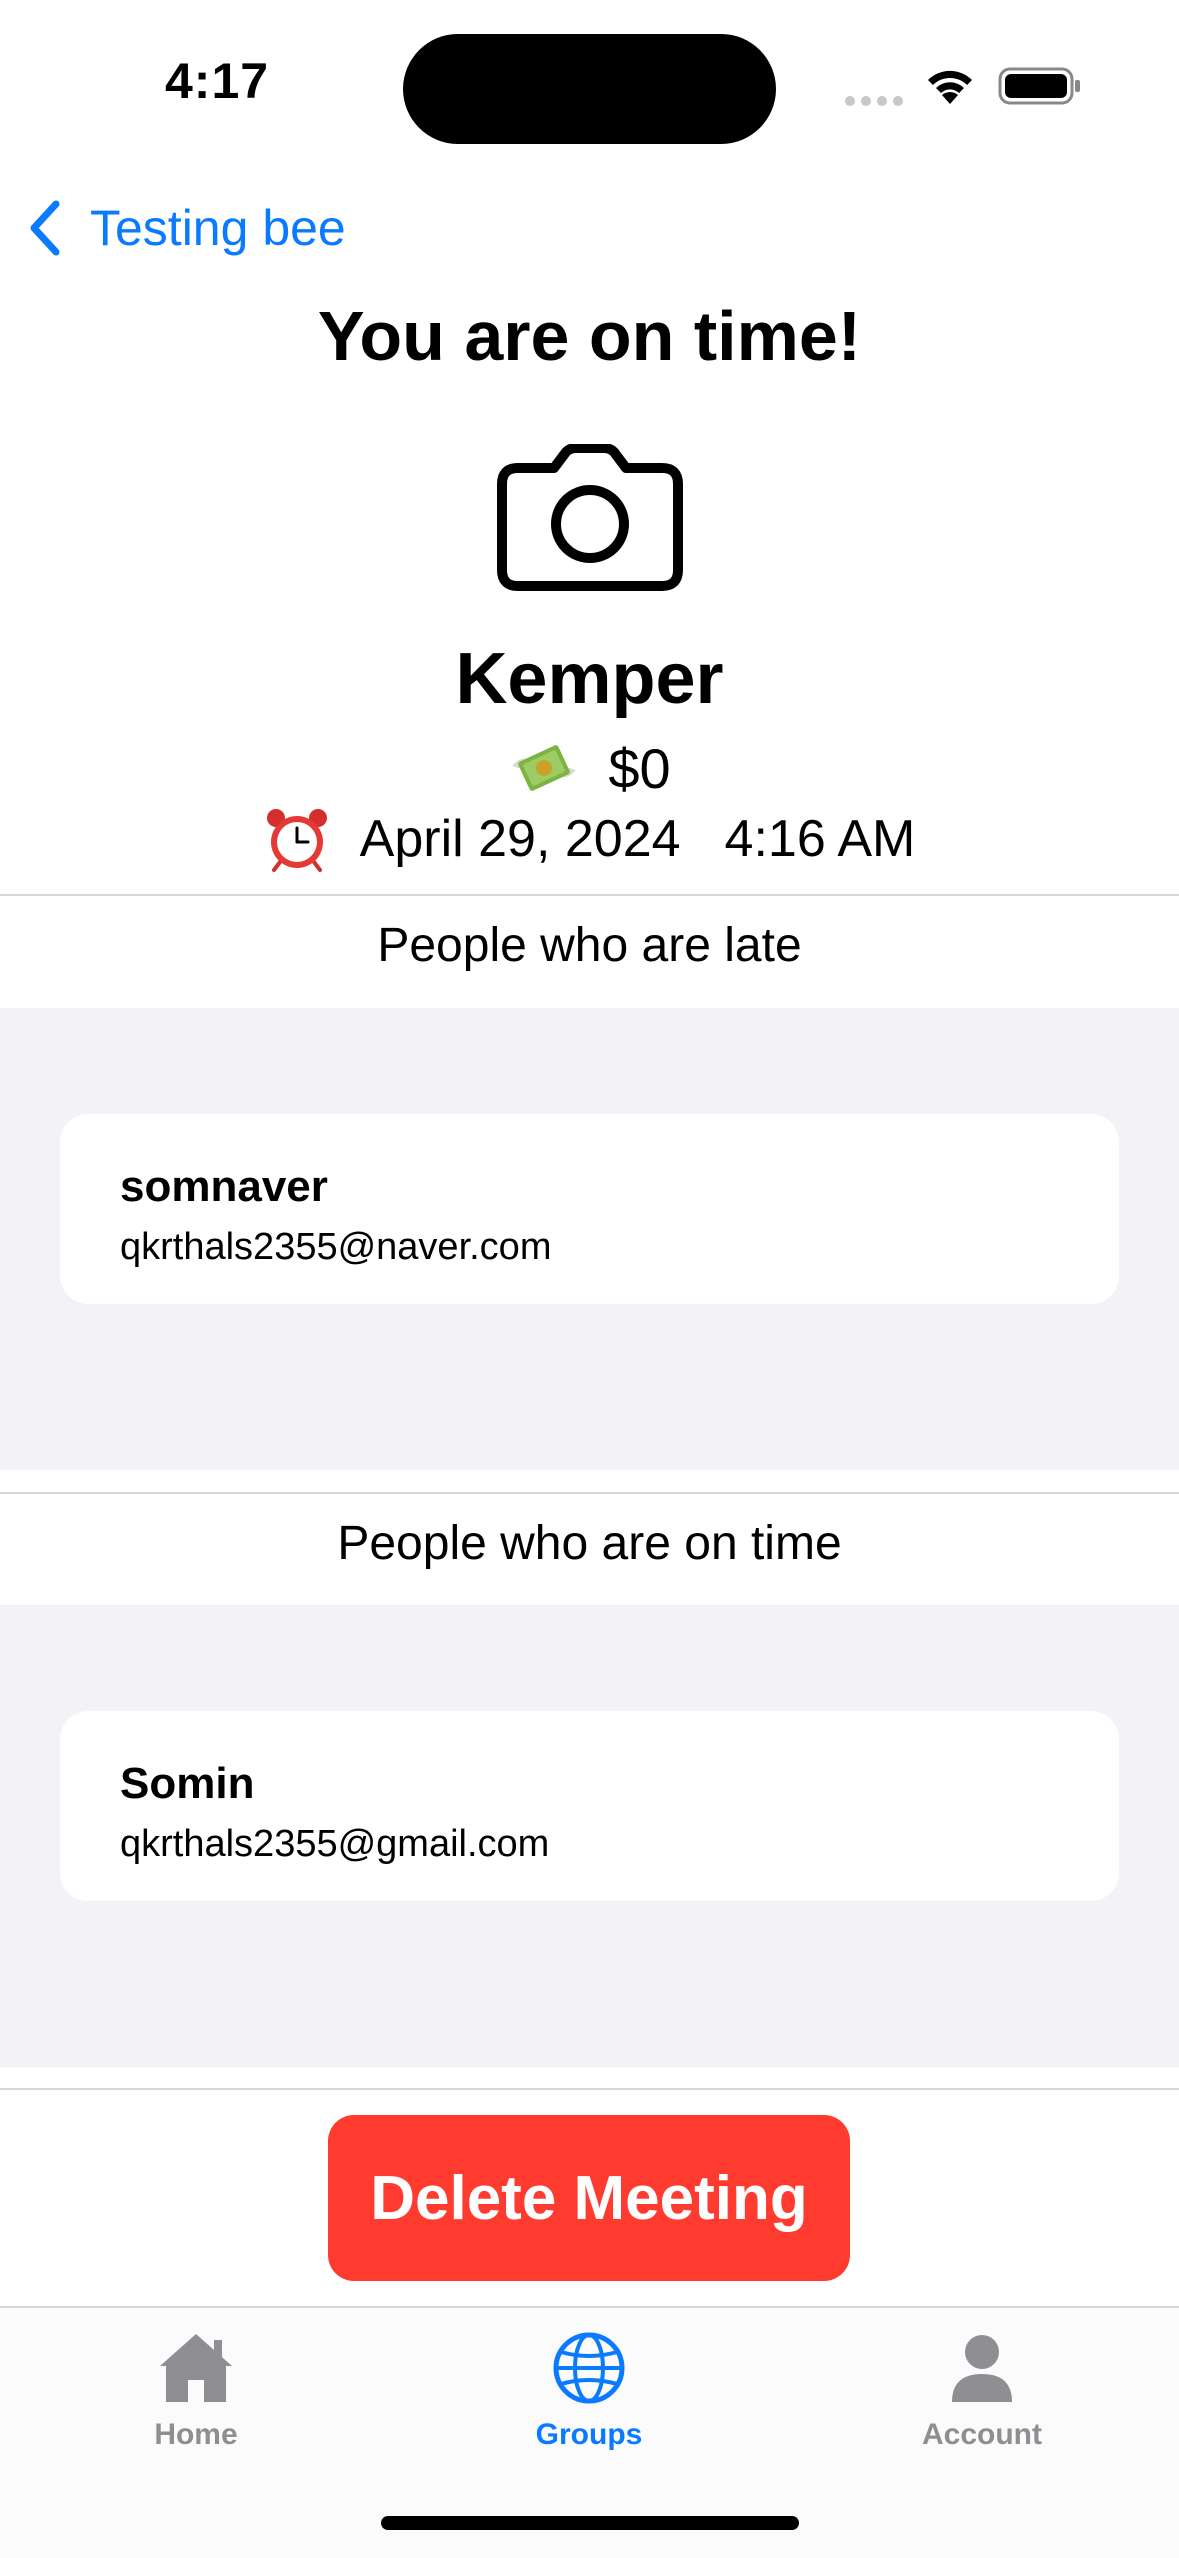  I want to click on person-icon, so click(982, 2368).